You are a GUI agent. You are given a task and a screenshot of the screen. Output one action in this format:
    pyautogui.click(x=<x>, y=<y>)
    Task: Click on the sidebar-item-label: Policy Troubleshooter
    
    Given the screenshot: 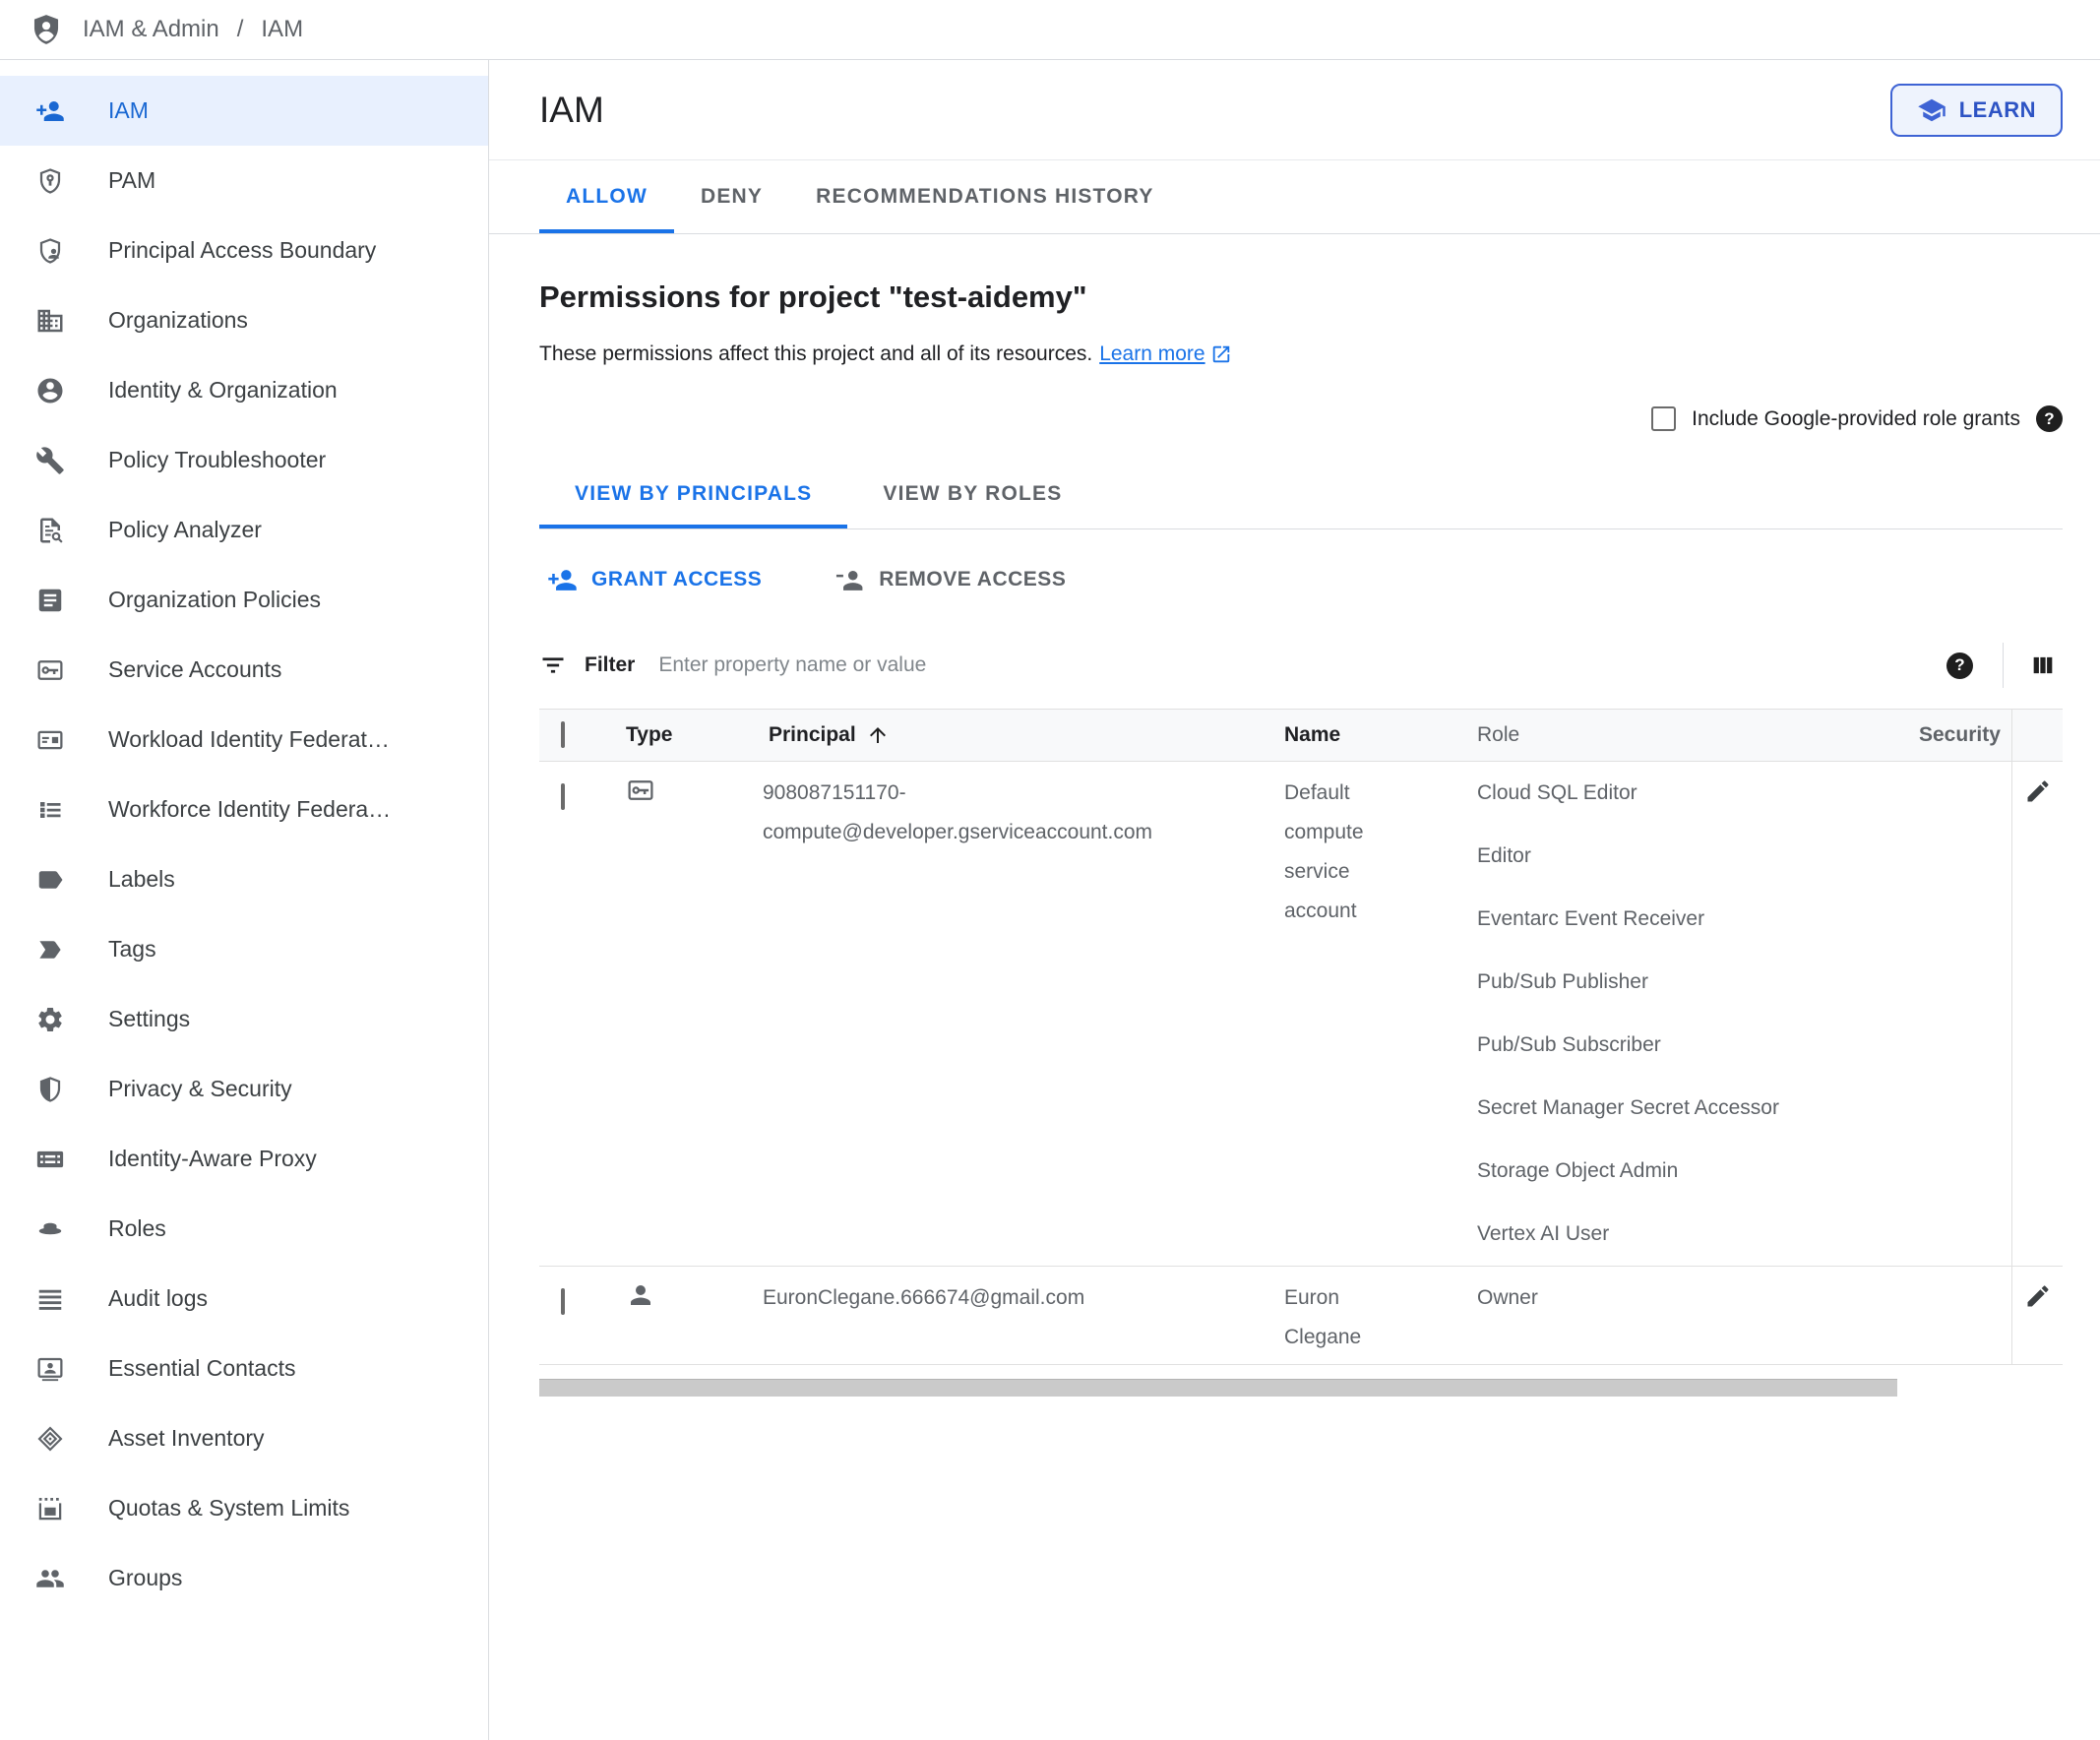 What is the action you would take?
    pyautogui.click(x=217, y=459)
    